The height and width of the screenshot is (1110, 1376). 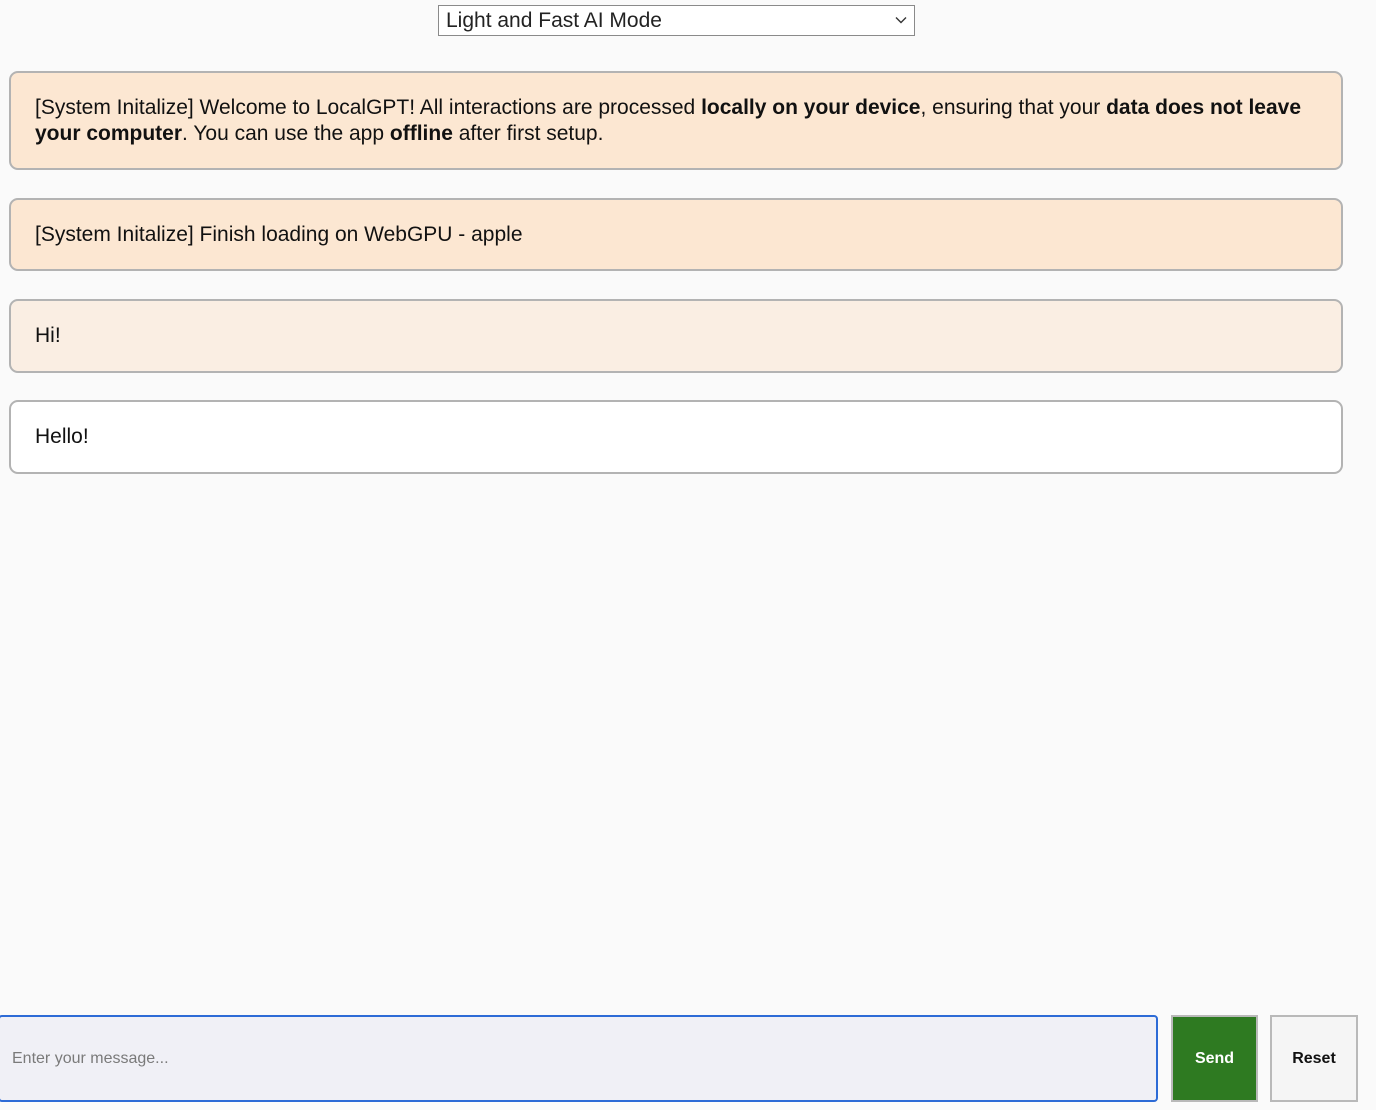 I want to click on mode-select-value: Light and Fast AI Mode, so click(x=554, y=20).